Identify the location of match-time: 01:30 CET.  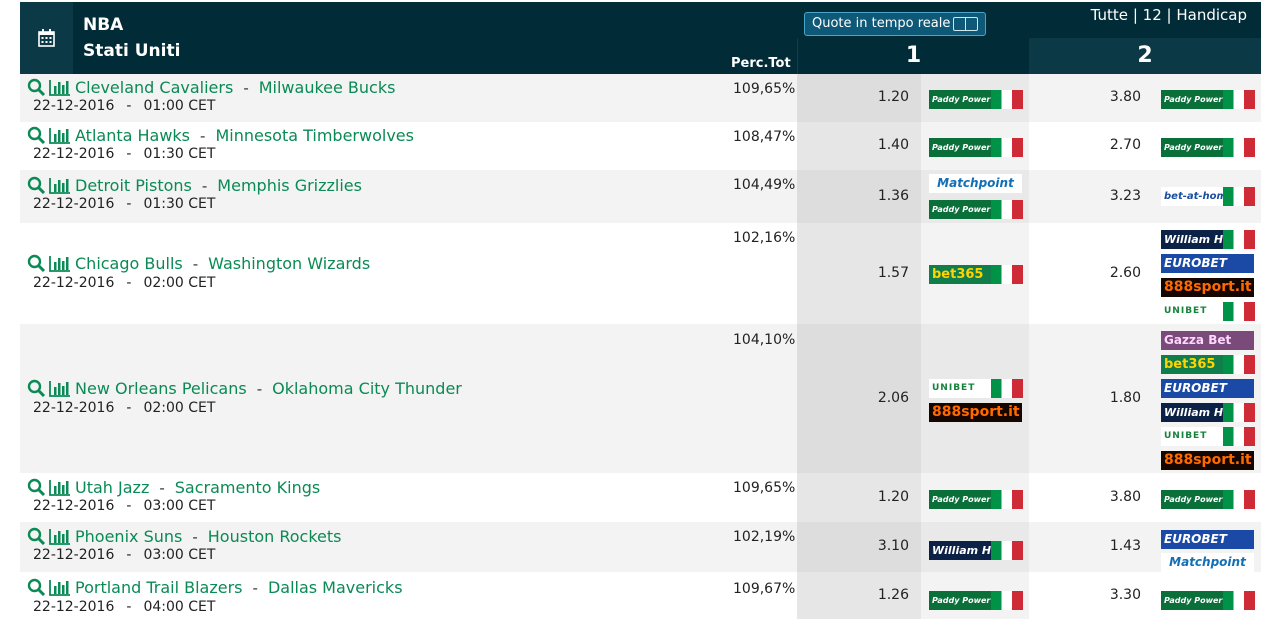
(179, 204).